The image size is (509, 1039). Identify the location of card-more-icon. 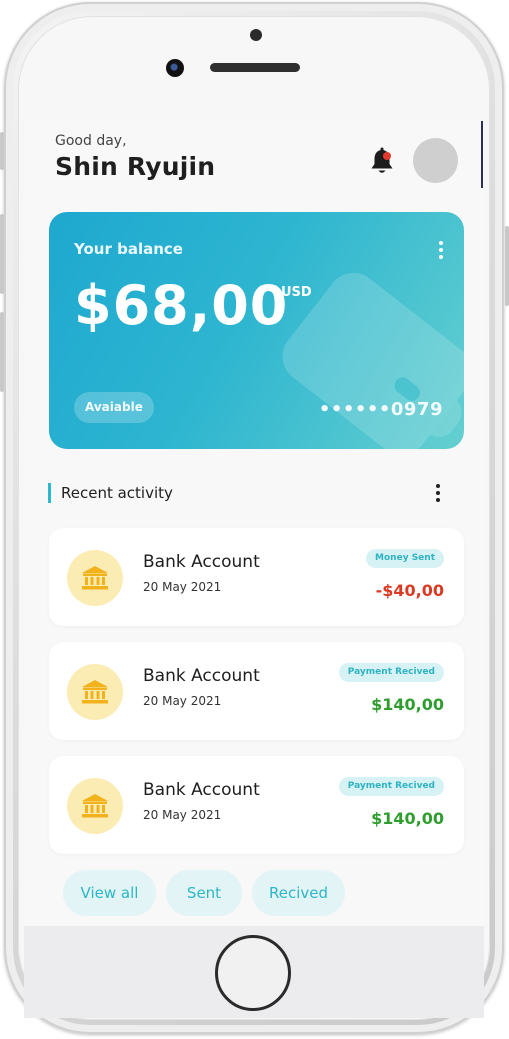
(441, 250).